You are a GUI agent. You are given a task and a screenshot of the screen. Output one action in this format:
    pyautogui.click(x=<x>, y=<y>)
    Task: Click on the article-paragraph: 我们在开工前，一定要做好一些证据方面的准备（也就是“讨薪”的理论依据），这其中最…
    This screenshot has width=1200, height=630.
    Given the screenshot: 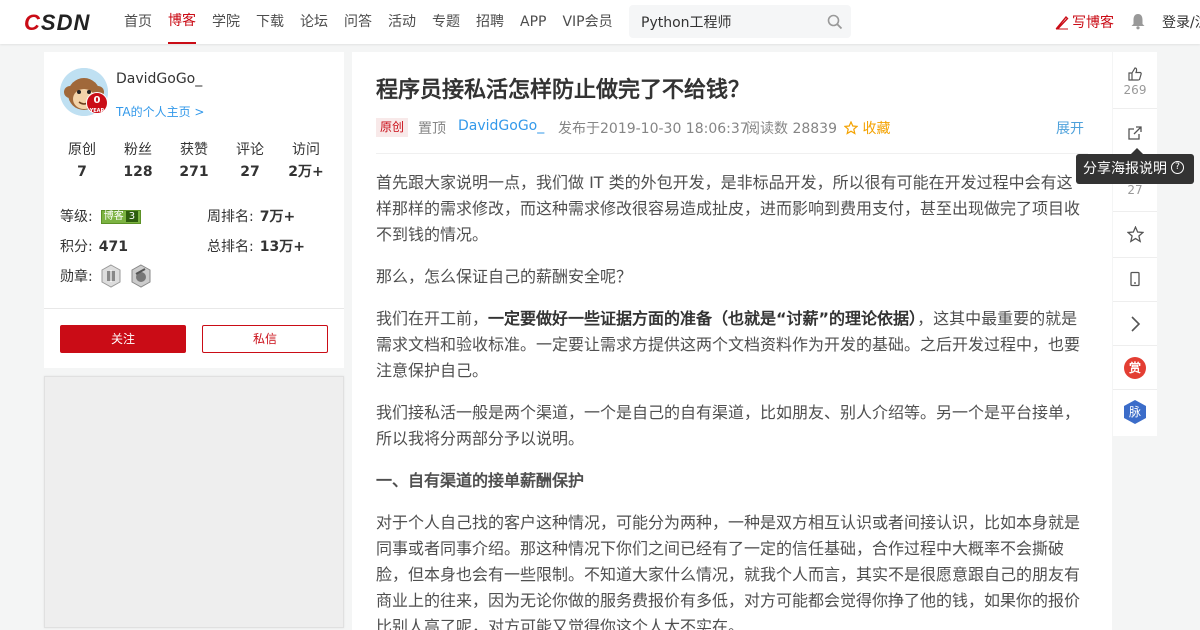 What is the action you would take?
    pyautogui.click(x=728, y=344)
    